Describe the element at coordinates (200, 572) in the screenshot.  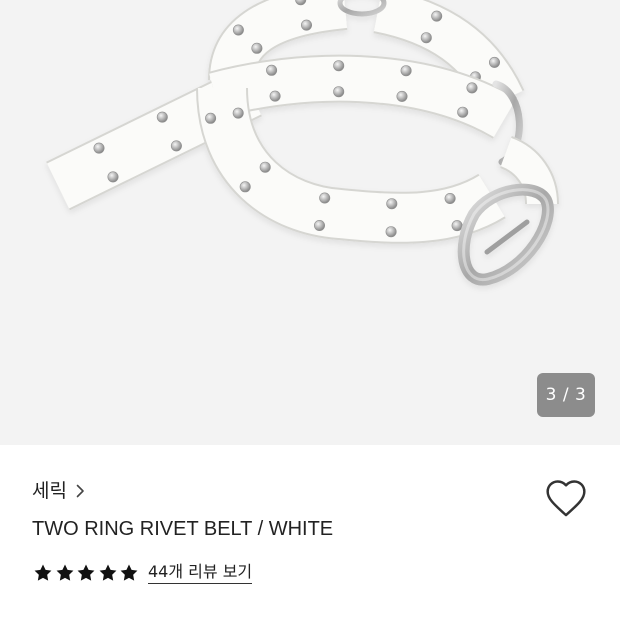
I see `review-link: 44개 리뷰 보기` at that location.